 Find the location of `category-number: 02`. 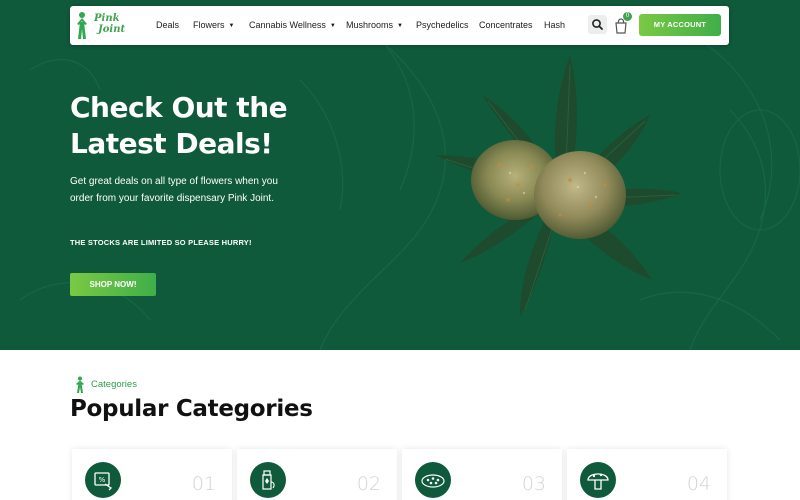

category-number: 02 is located at coordinates (368, 484).